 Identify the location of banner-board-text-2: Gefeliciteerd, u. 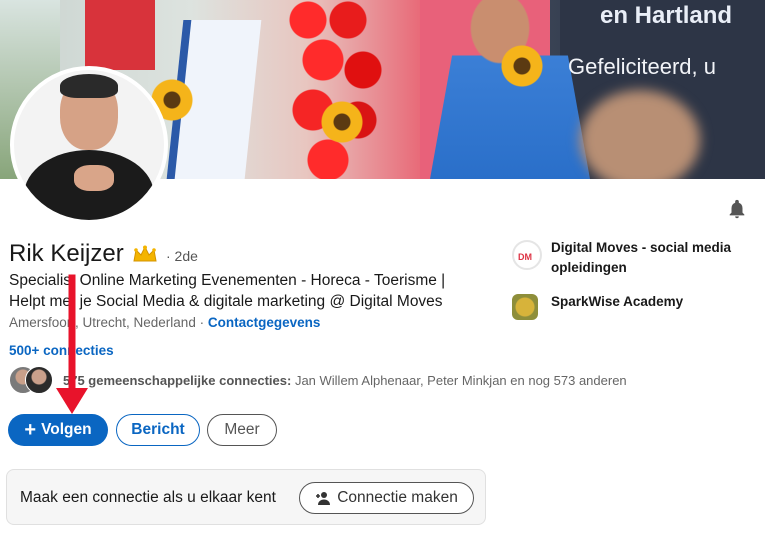
(642, 66).